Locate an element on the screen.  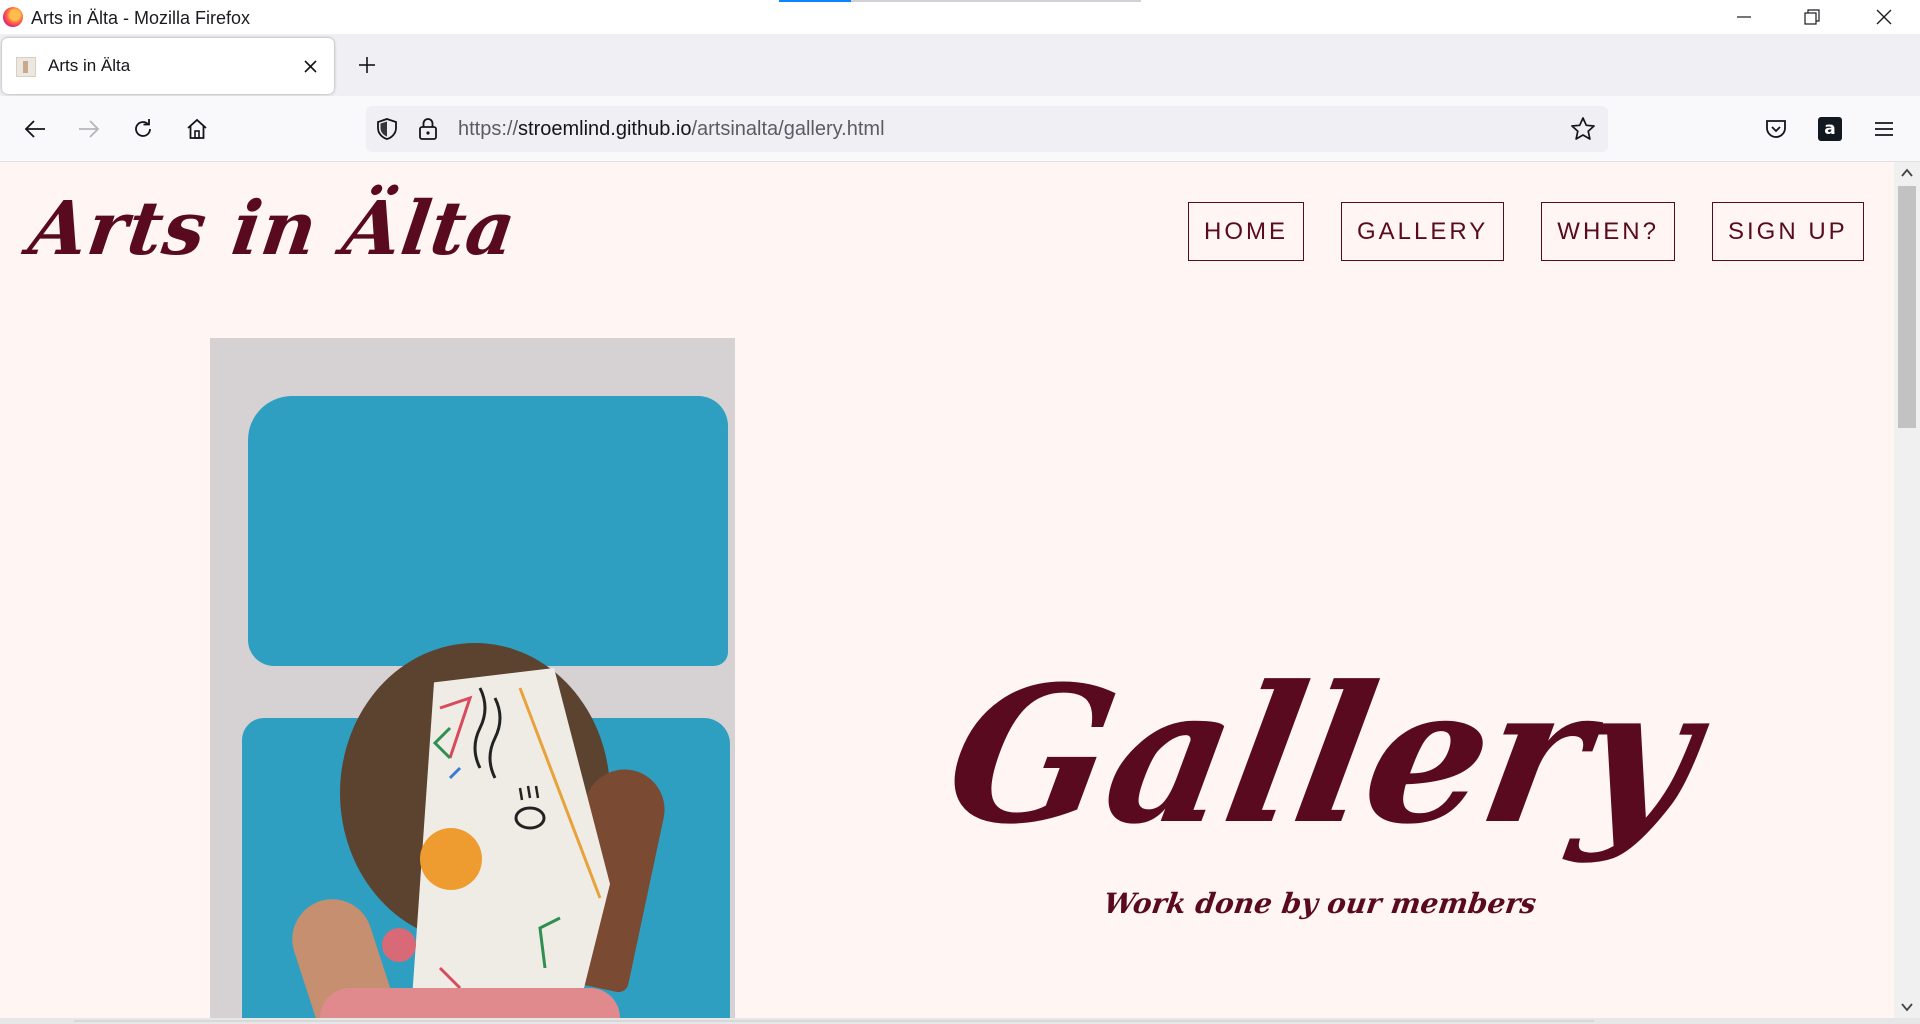
bookmark-star-icon is located at coordinates (1583, 129).